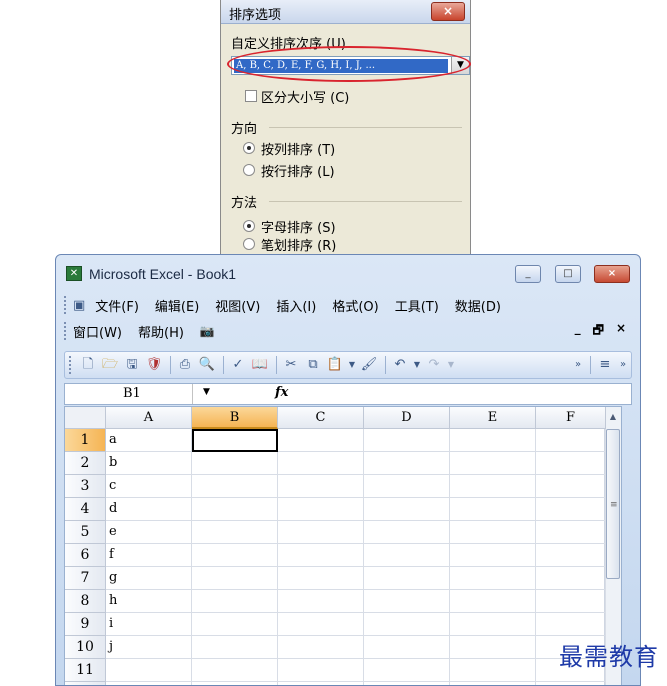 The width and height of the screenshot is (667, 686). Describe the element at coordinates (149, 624) in the screenshot. I see `cell-a9: i` at that location.